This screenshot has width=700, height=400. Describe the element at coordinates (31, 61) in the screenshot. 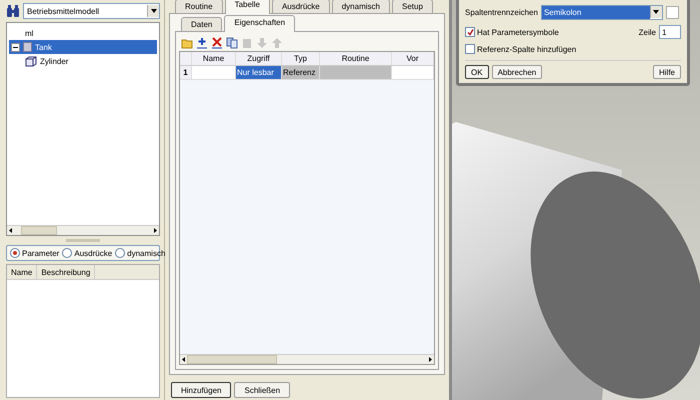

I see `cube-icon` at that location.